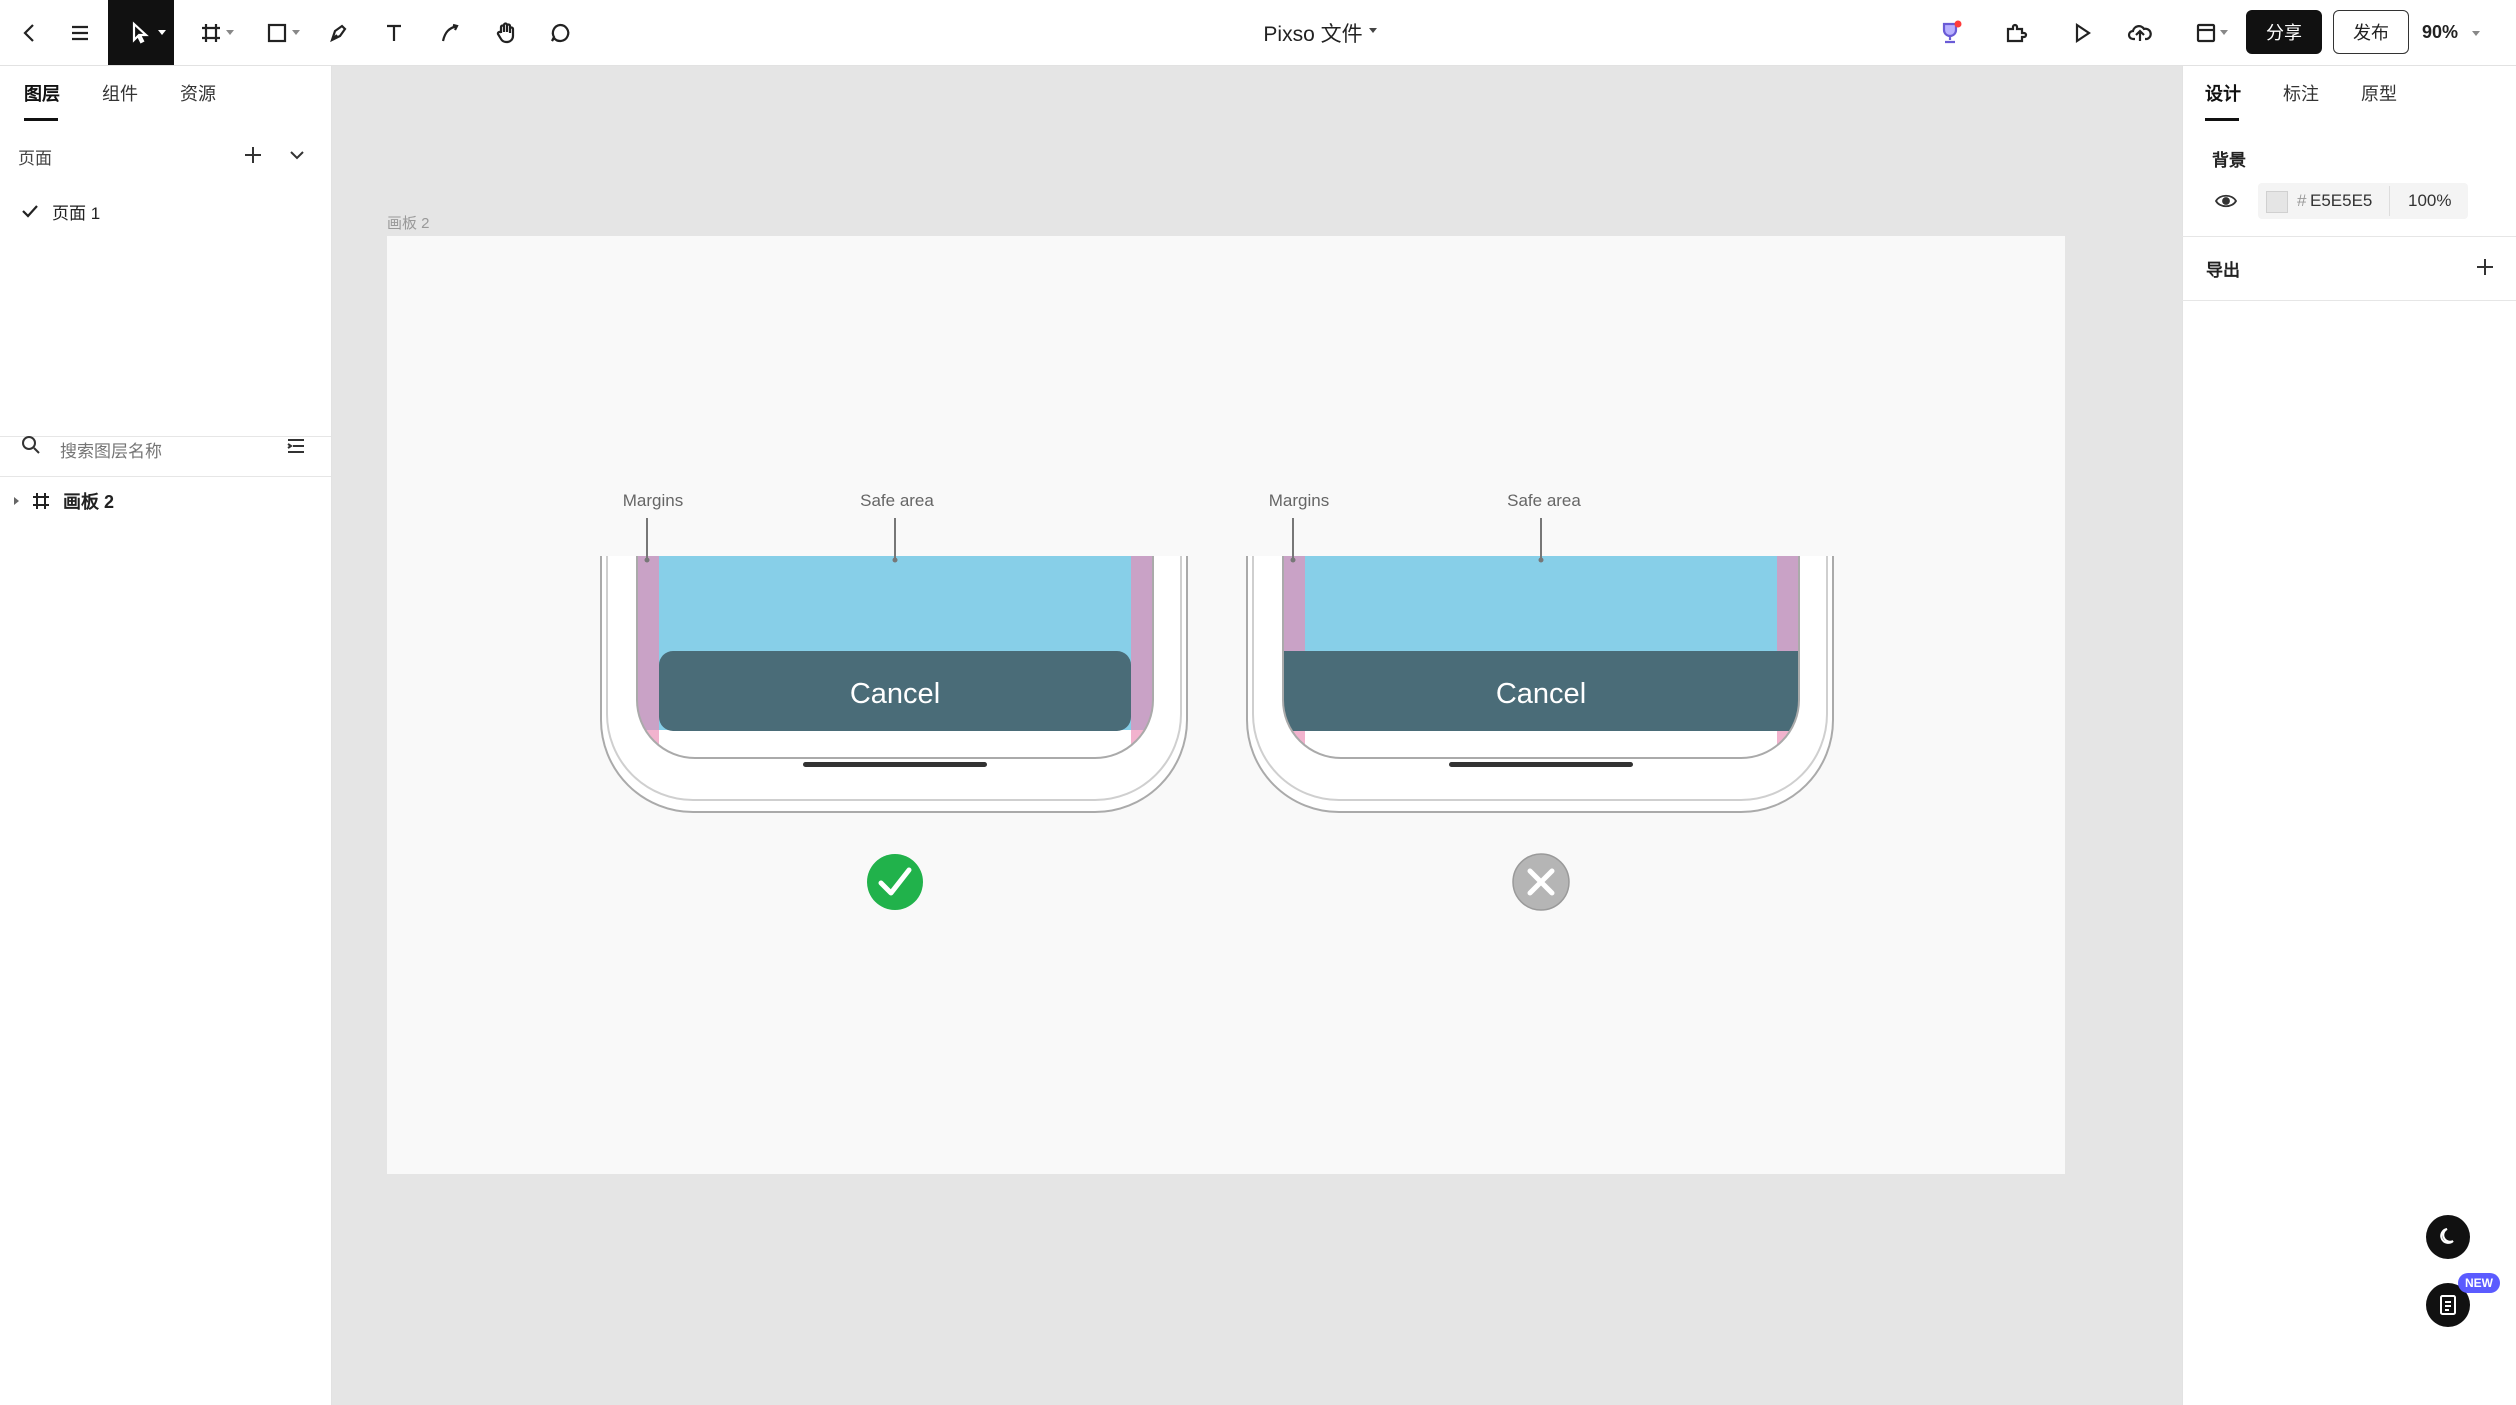  I want to click on check-icon, so click(30, 211).